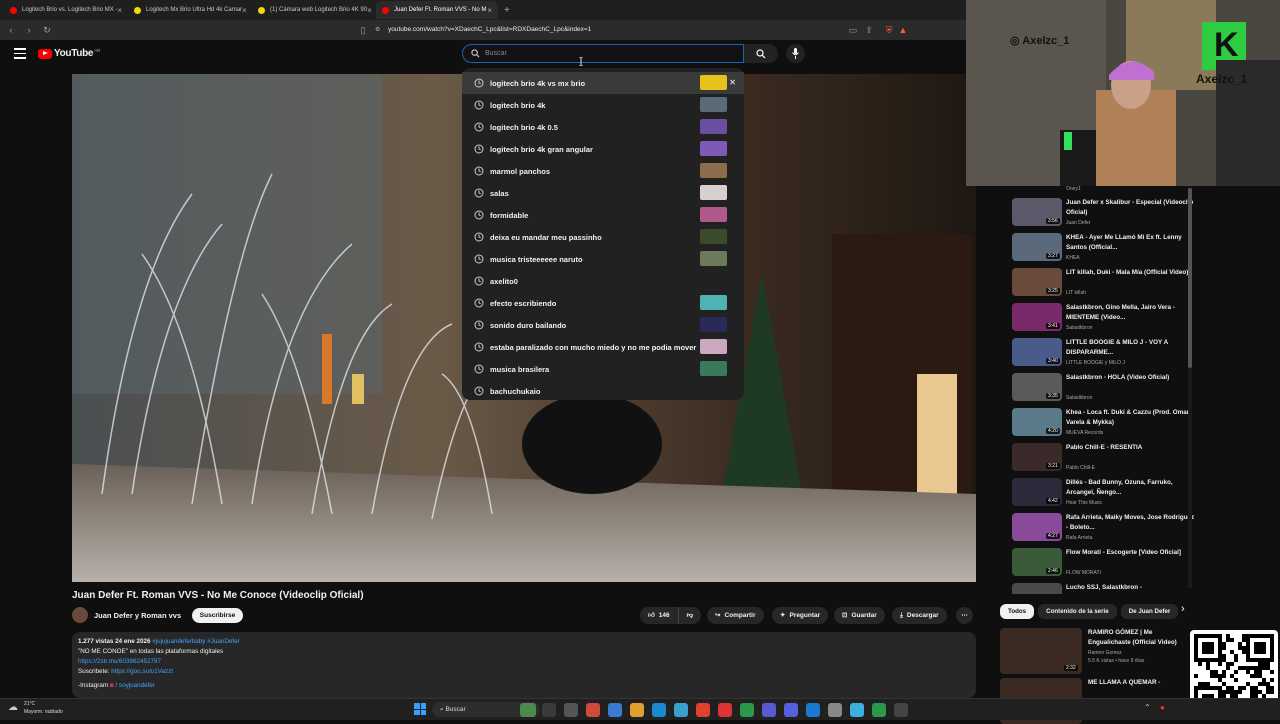 This screenshot has width=1280, height=724. What do you see at coordinates (689, 615) in the screenshot?
I see `dislike-button: 👎︎` at bounding box center [689, 615].